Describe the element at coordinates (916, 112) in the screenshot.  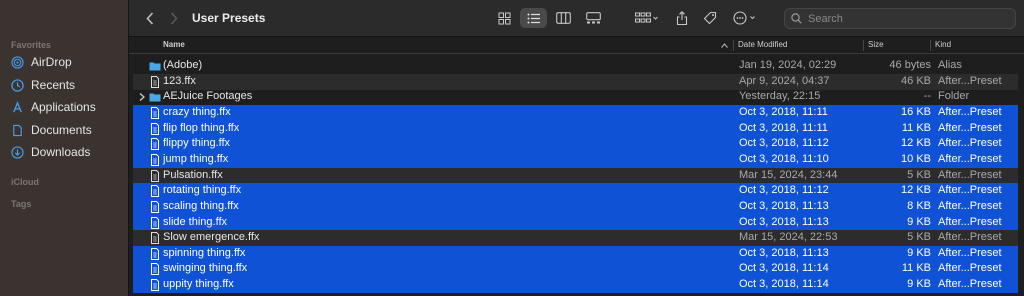
I see `file-size: 16 KB` at that location.